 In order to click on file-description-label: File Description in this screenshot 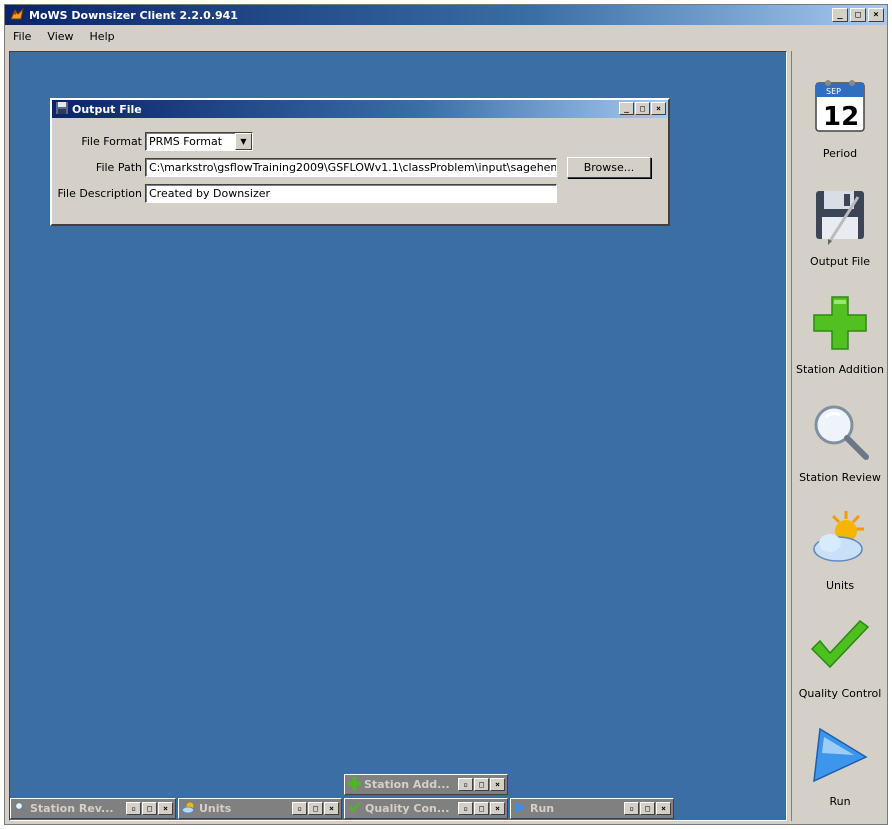, I will do `click(99, 193)`.